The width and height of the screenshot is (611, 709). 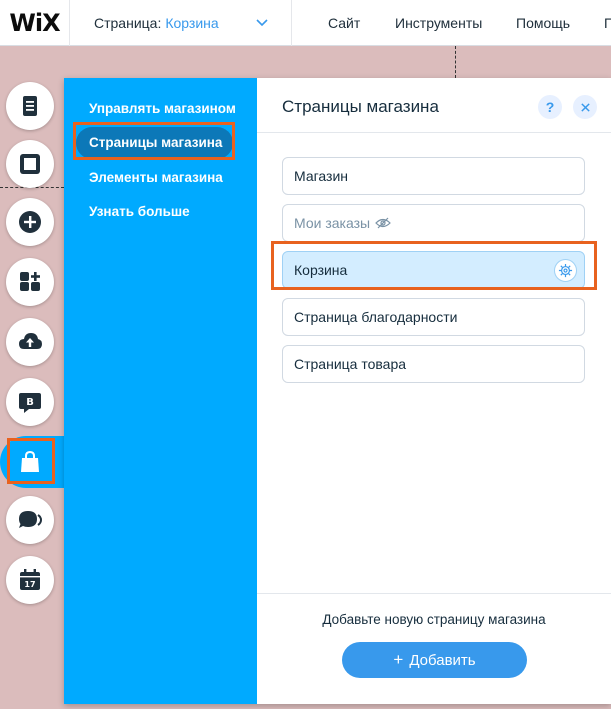 What do you see at coordinates (332, 223) in the screenshot?
I see `page-item-label: Мои заказы` at bounding box center [332, 223].